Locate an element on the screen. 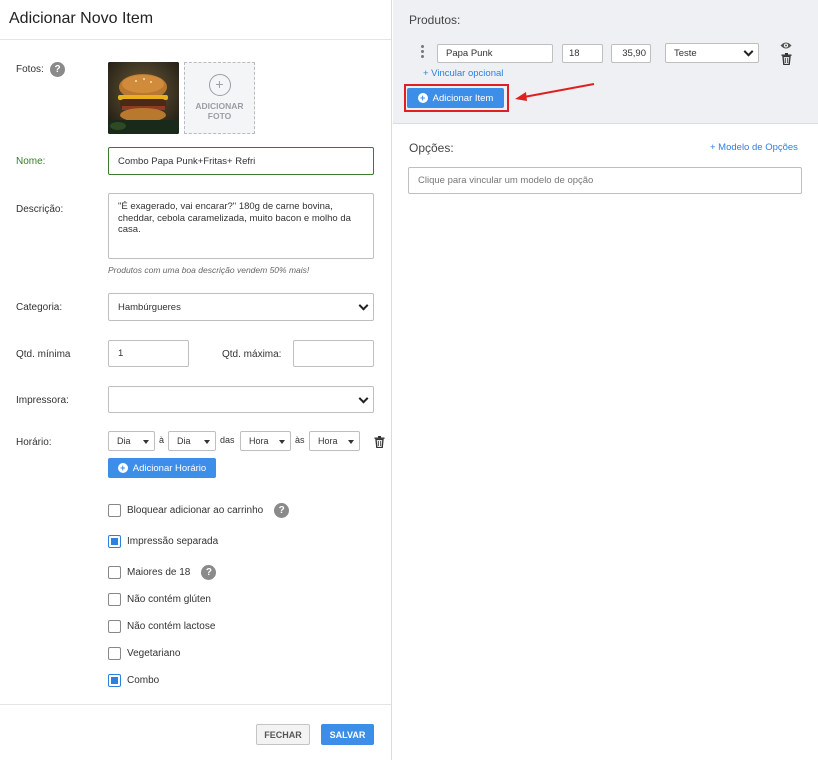  checkbox-row: Impressão separada is located at coordinates (163, 541).